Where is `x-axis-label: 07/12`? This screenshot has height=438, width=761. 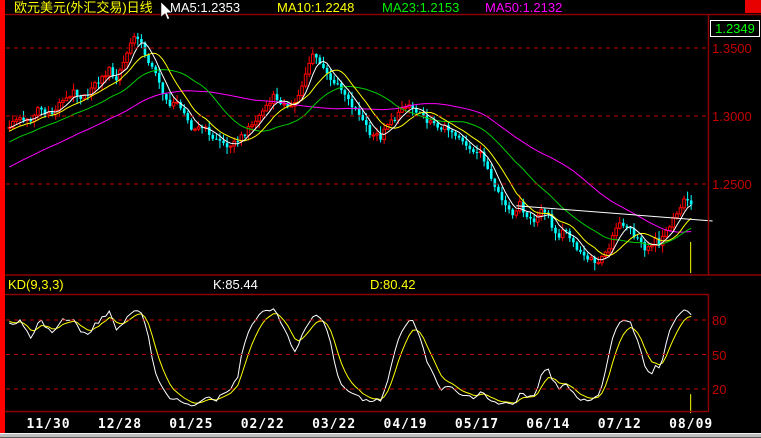 x-axis-label: 07/12 is located at coordinates (619, 424).